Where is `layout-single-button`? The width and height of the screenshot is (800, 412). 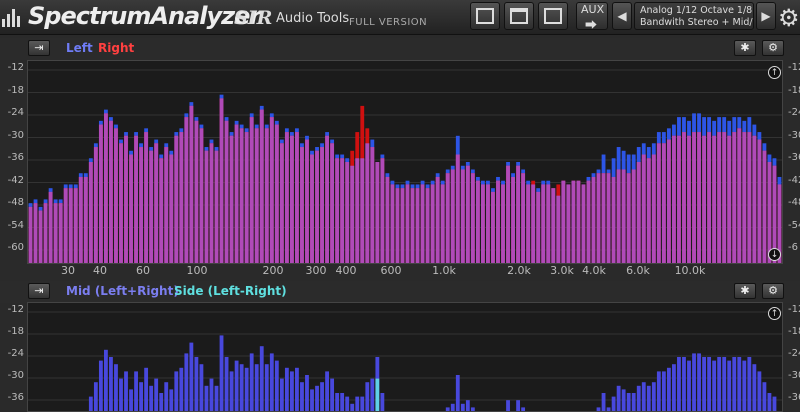
layout-single-button is located at coordinates (485, 16).